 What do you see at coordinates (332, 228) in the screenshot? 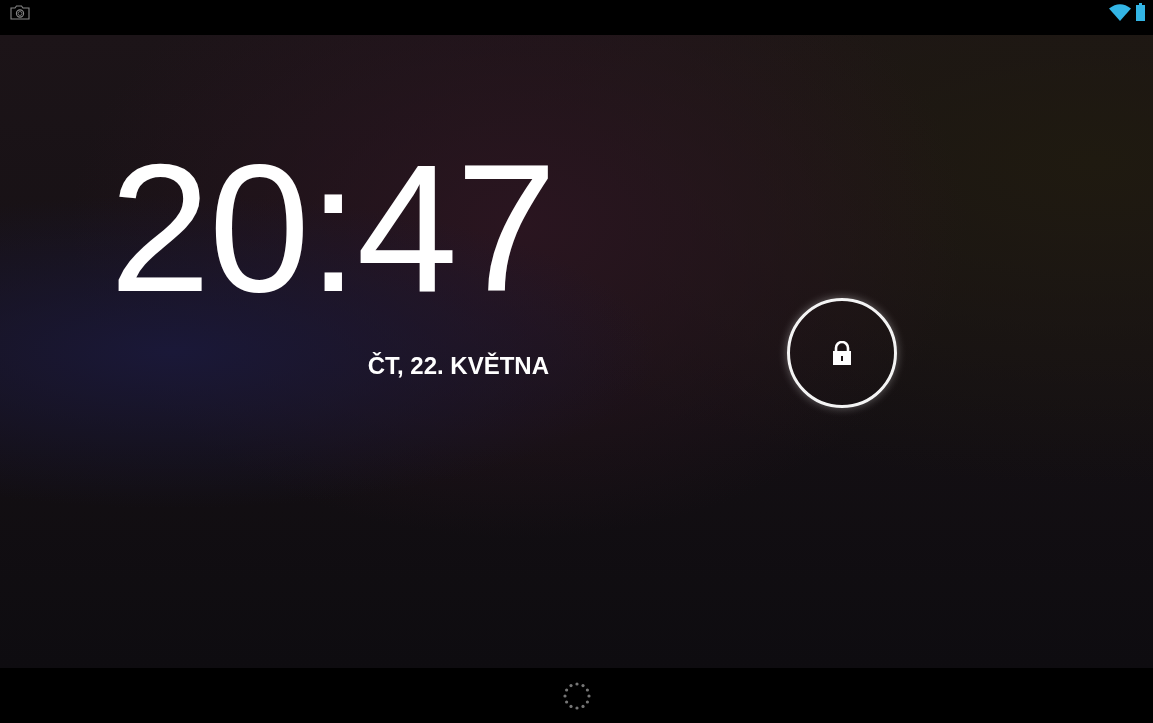
I see `clock-time: 20:47` at bounding box center [332, 228].